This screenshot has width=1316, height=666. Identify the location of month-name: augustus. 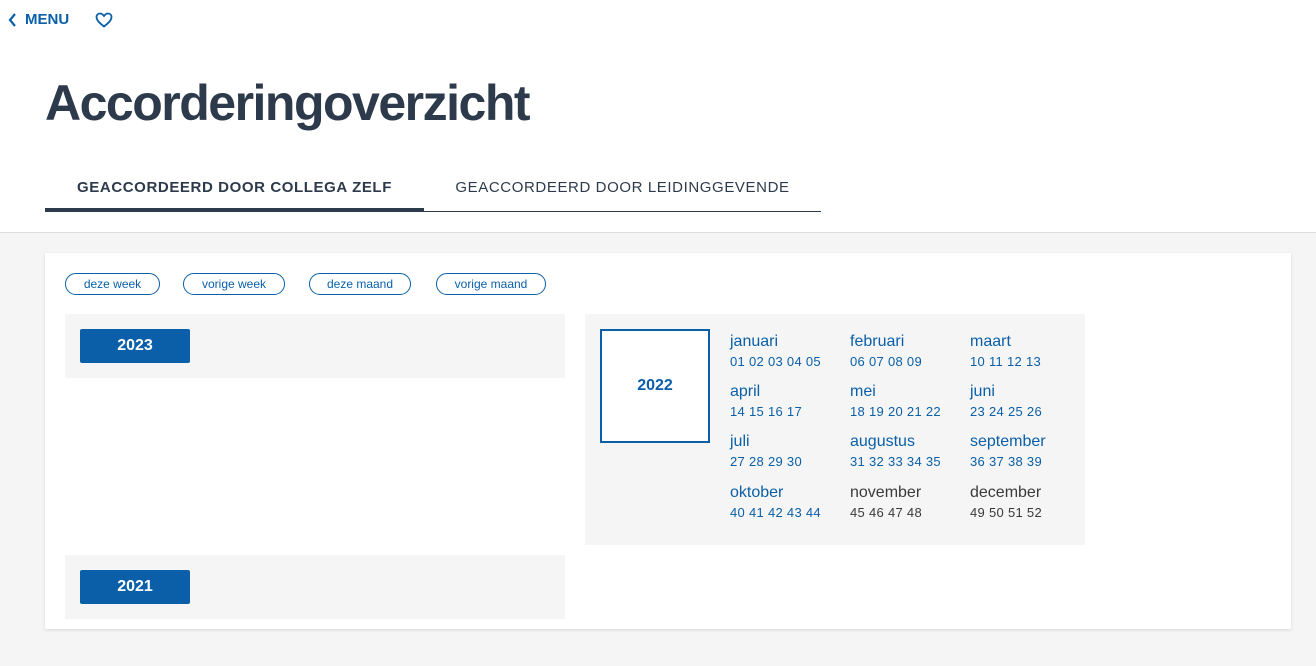
(910, 442).